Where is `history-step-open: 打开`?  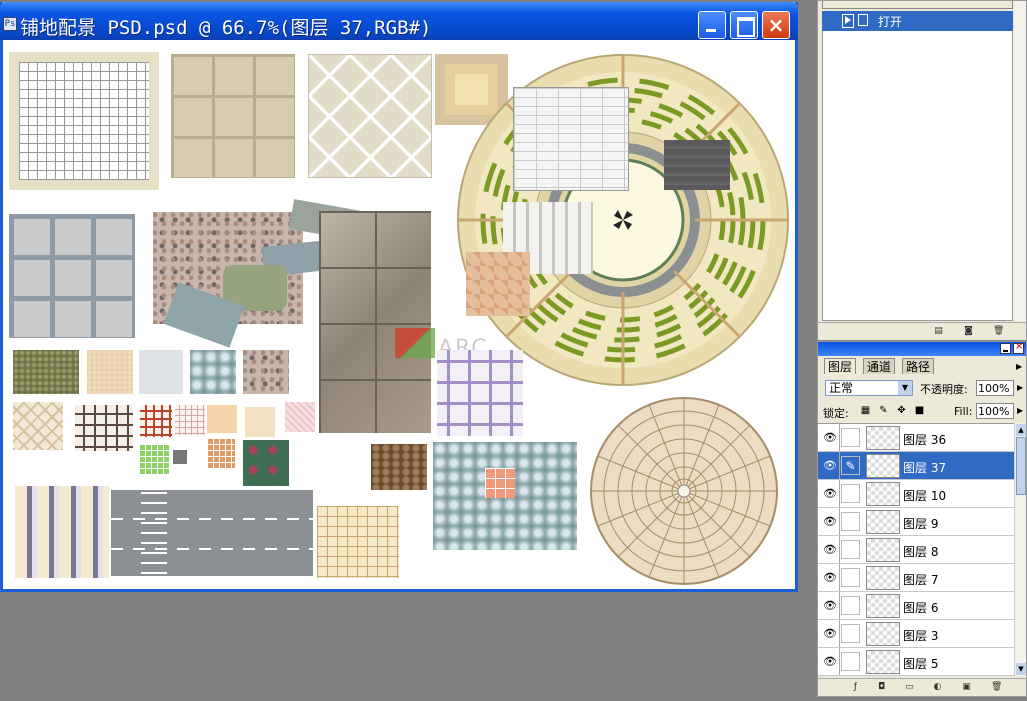
history-step-open: 打开 is located at coordinates (917, 21).